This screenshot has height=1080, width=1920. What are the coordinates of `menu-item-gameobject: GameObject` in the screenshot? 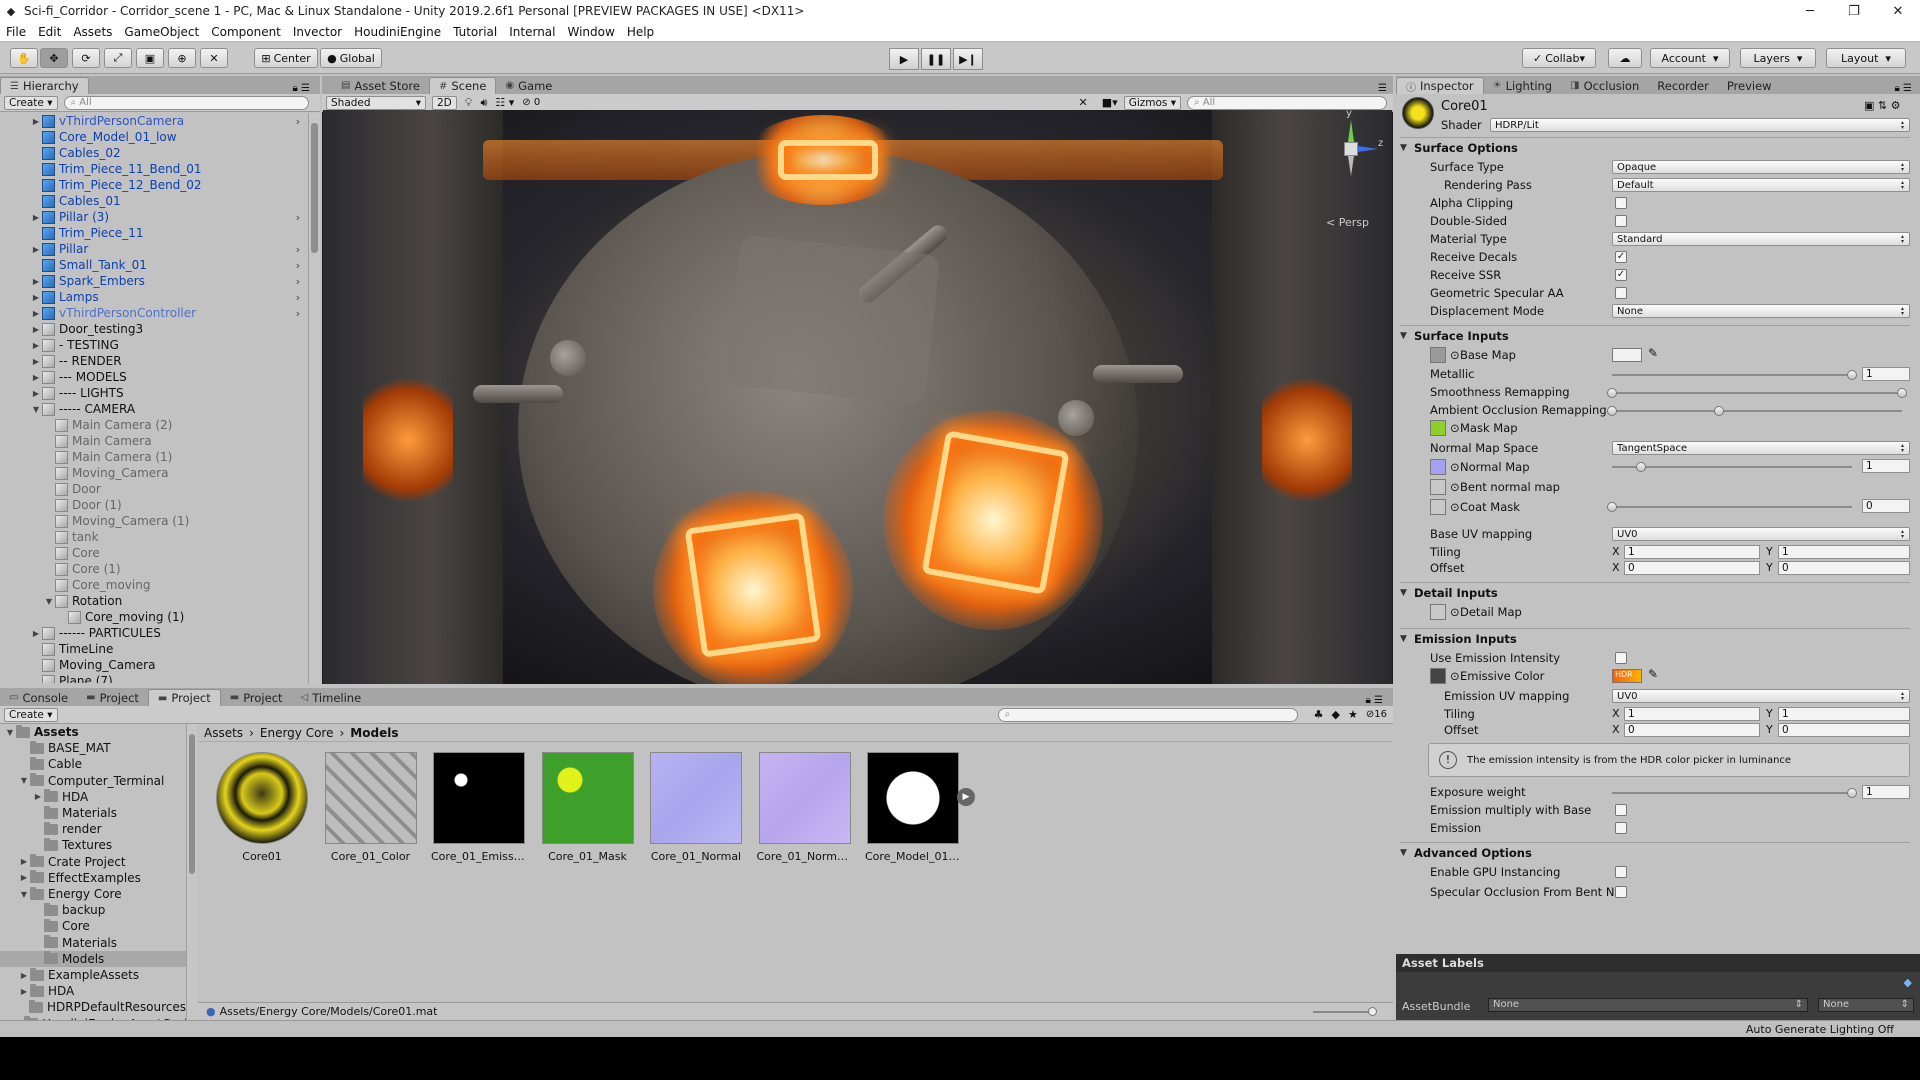 It's located at (161, 32).